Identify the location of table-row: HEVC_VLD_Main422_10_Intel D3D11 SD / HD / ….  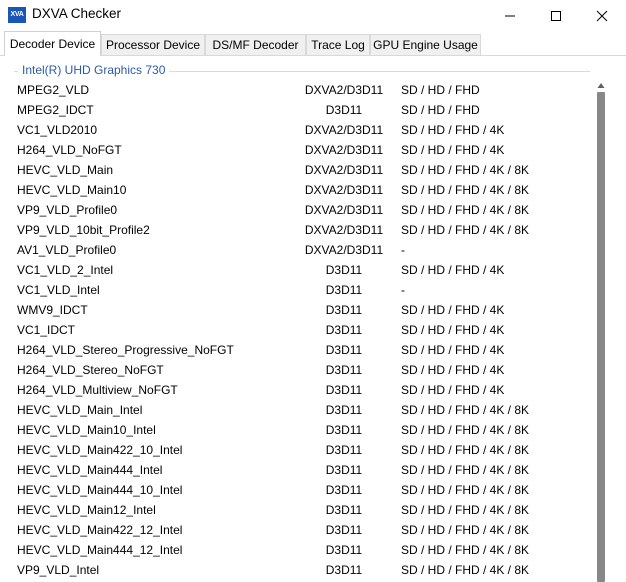
(300, 450).